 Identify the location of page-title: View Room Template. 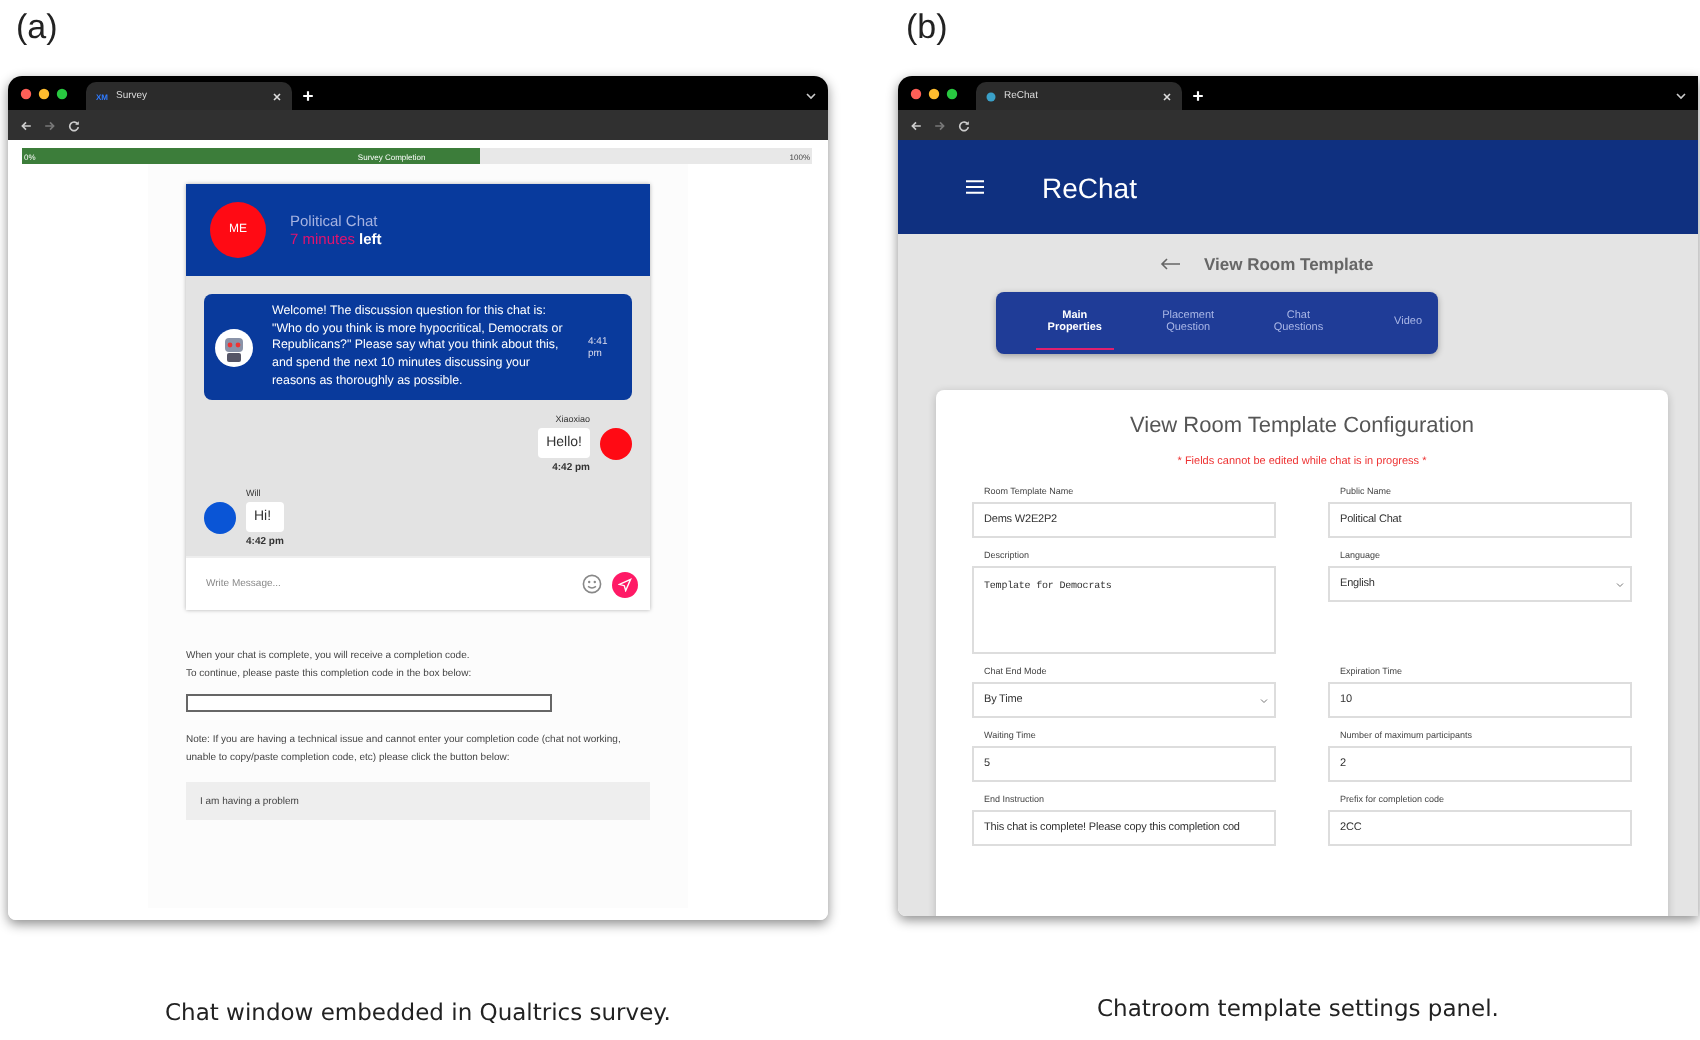
(1289, 264).